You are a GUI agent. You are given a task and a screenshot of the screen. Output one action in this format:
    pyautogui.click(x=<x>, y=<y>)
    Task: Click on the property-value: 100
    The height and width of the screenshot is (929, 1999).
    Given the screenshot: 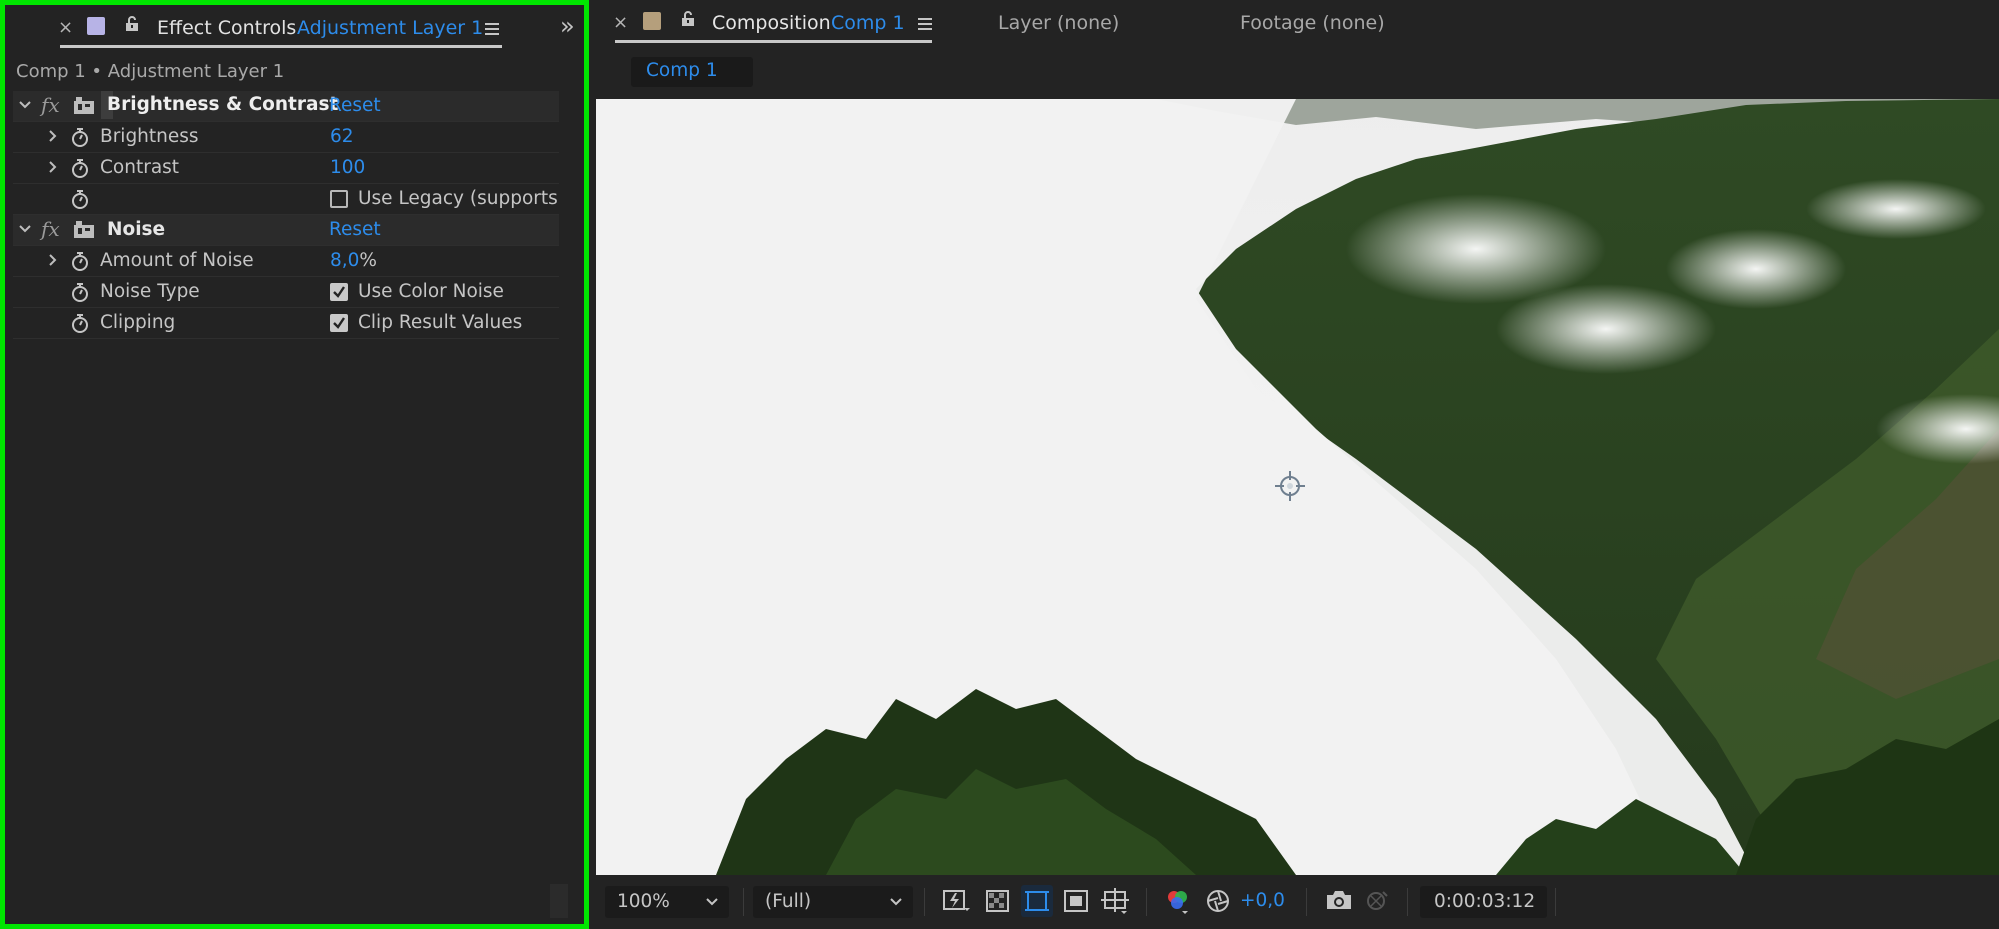 What is the action you would take?
    pyautogui.click(x=347, y=167)
    